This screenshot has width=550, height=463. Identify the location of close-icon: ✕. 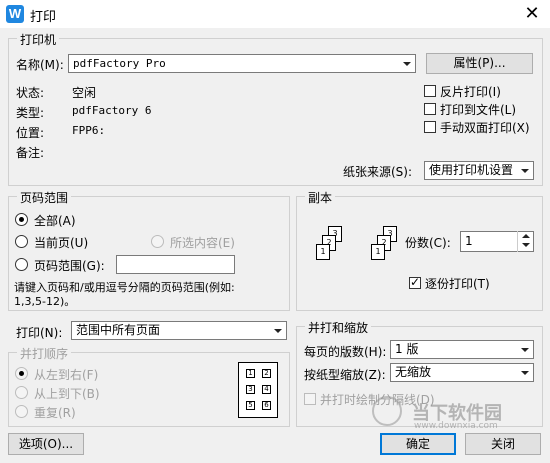
(532, 14).